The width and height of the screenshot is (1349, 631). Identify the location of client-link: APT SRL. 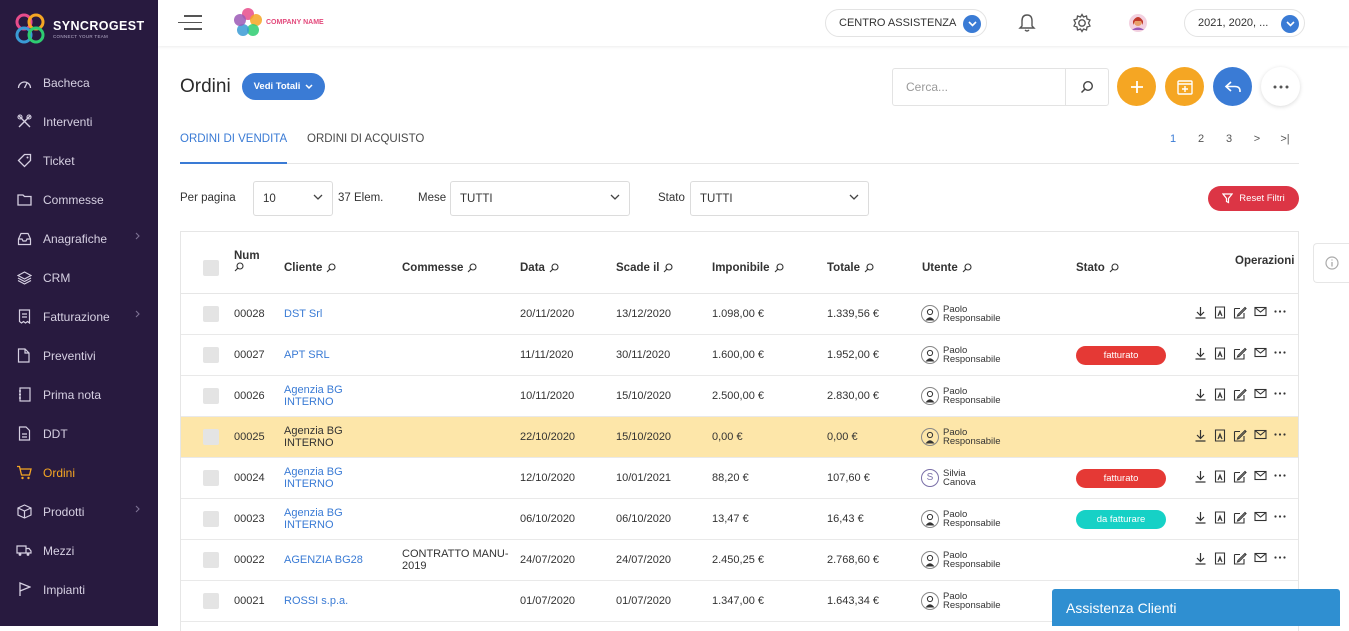
(307, 355).